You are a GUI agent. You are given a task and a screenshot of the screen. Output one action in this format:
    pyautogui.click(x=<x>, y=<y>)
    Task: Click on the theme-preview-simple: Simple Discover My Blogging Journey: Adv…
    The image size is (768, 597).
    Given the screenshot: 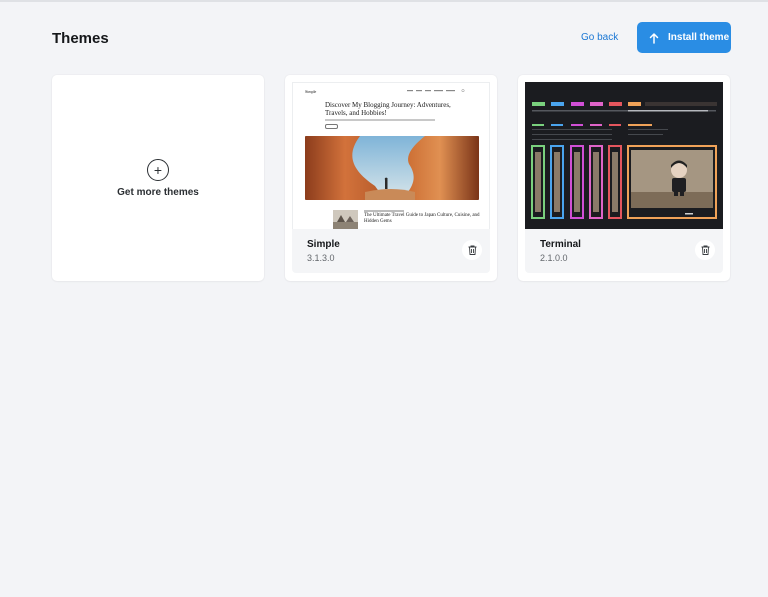 What is the action you would take?
    pyautogui.click(x=391, y=159)
    